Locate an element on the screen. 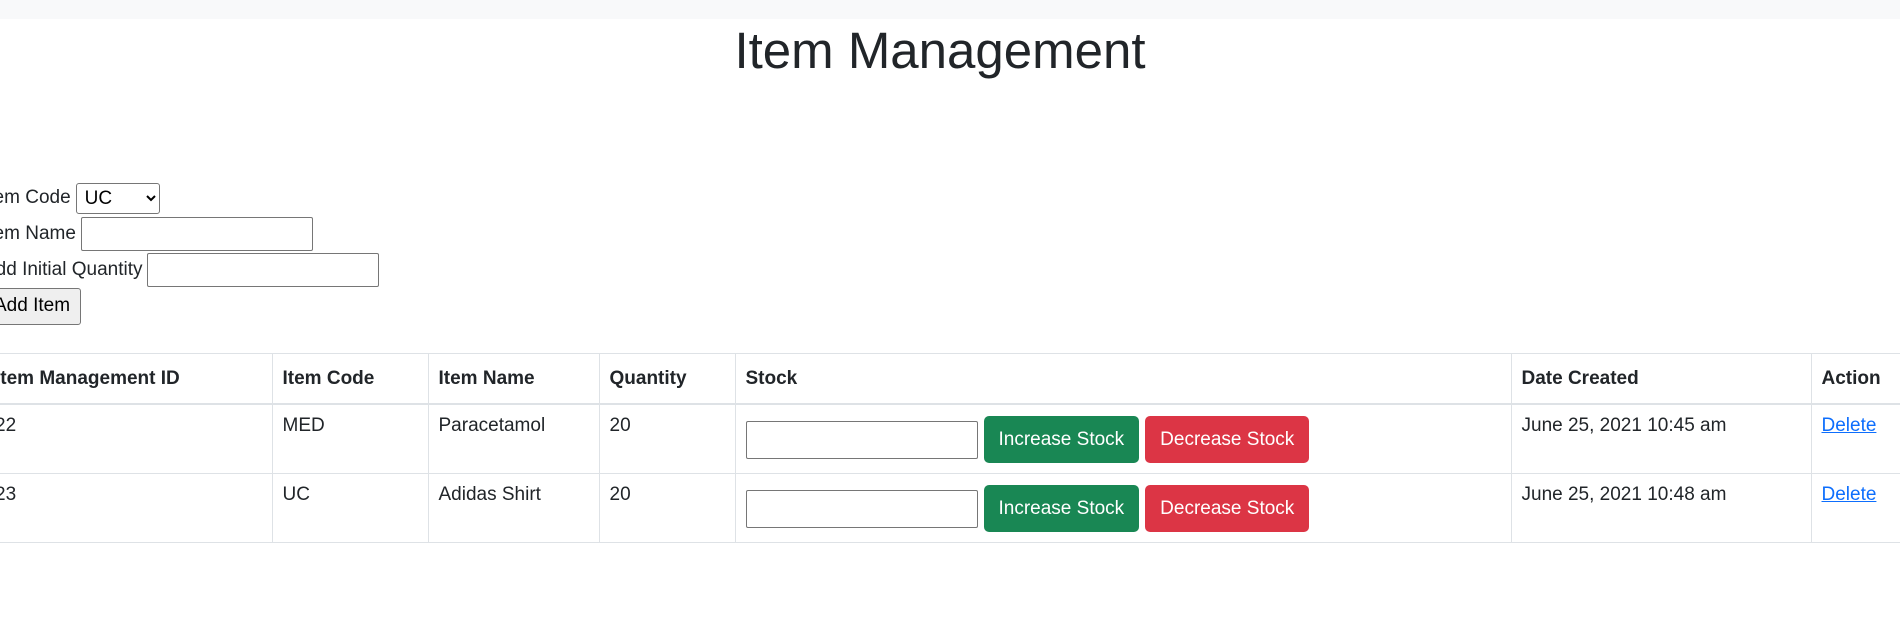 This screenshot has height=624, width=1900. item-name-row: Item Name is located at coordinates (189, 234).